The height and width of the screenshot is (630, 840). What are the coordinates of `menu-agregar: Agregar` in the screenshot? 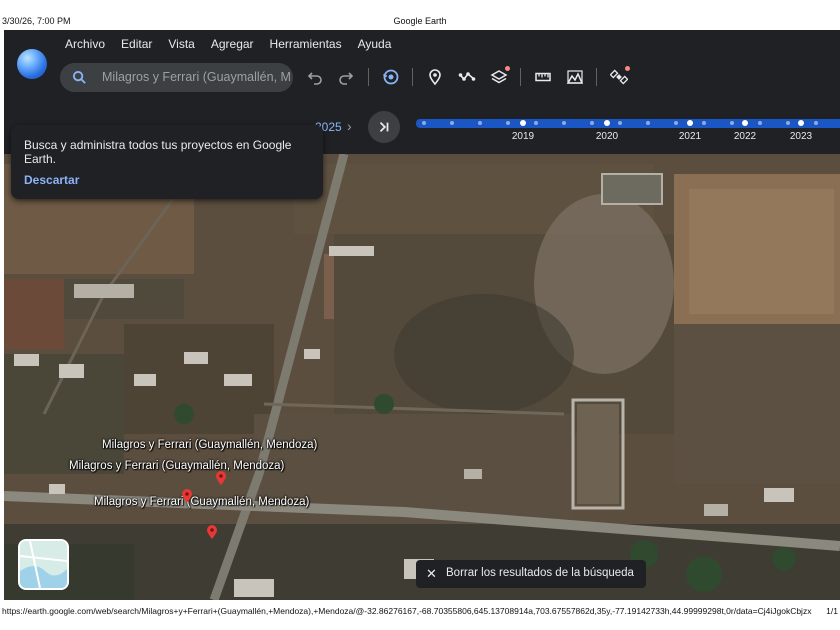 It's located at (232, 44).